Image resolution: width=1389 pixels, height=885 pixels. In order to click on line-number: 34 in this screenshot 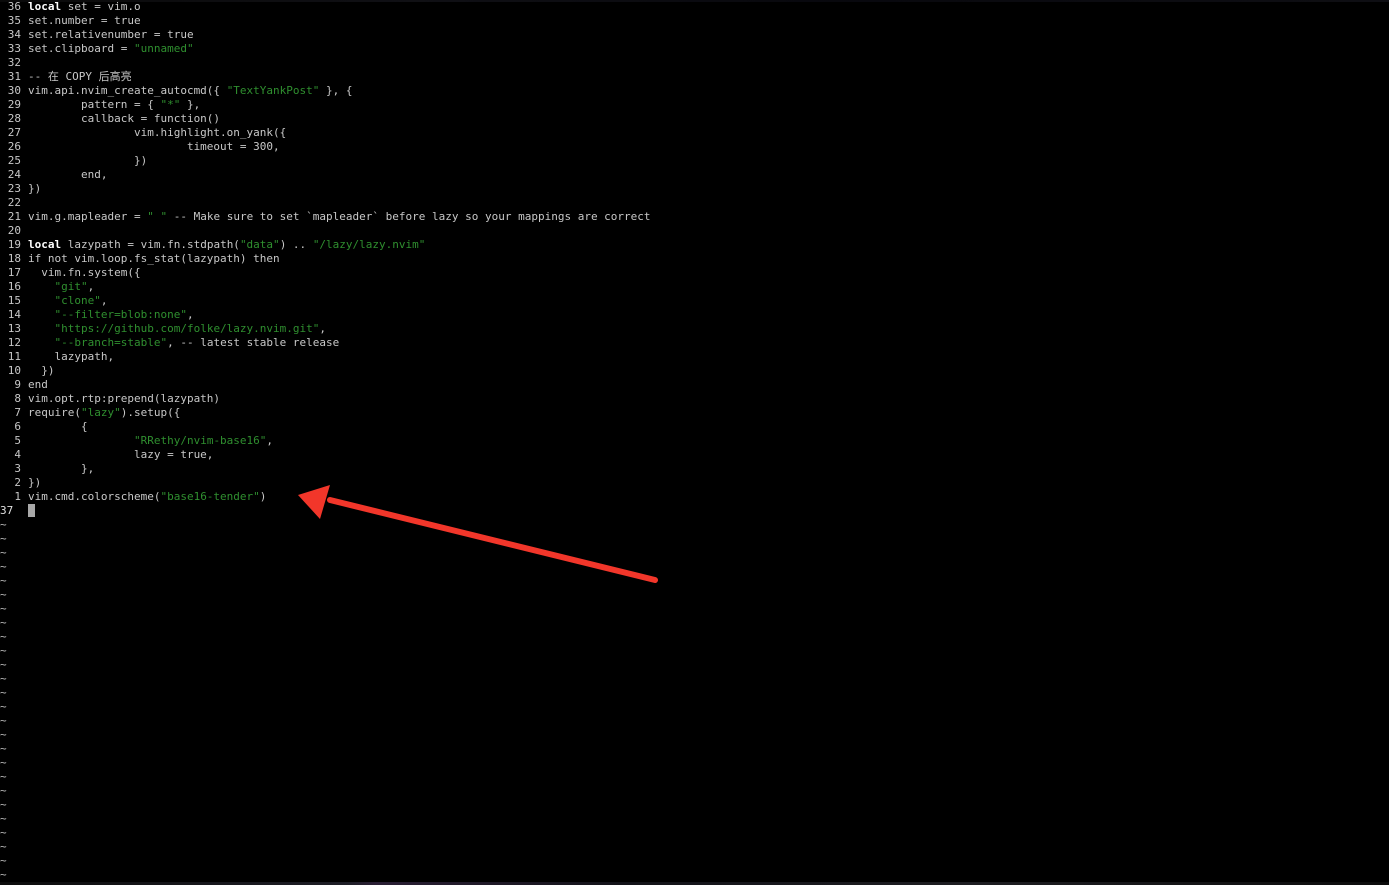, I will do `click(14, 34)`.